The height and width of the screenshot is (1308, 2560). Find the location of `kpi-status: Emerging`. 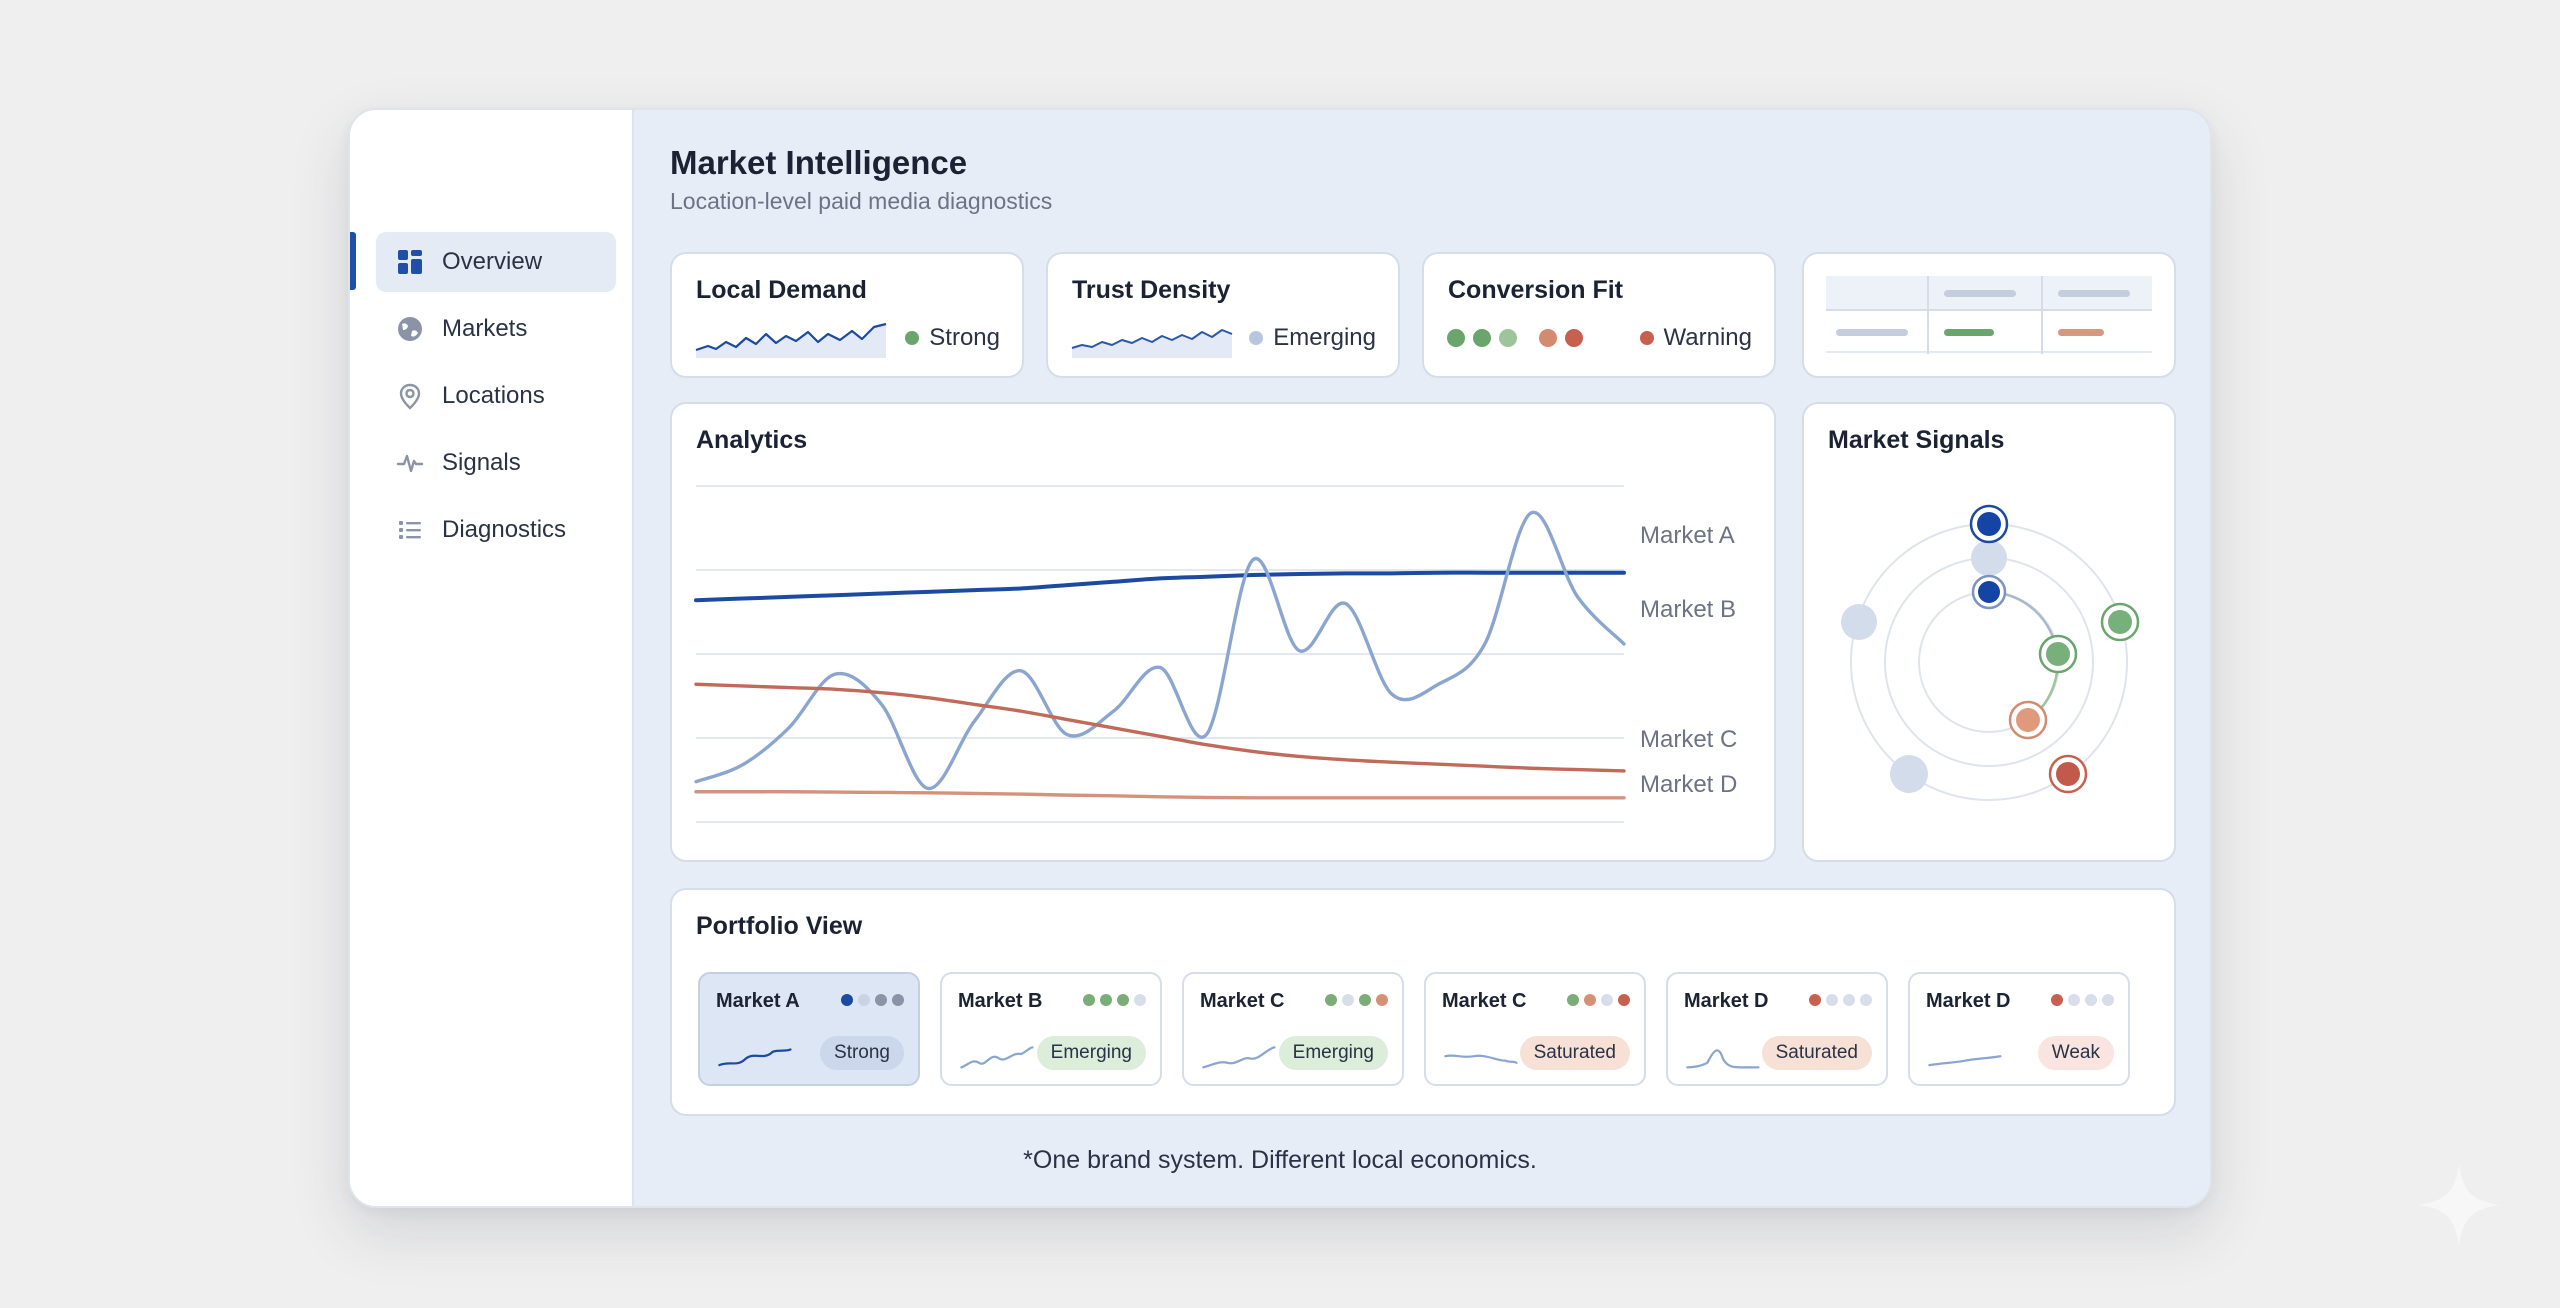

kpi-status: Emerging is located at coordinates (1312, 338).